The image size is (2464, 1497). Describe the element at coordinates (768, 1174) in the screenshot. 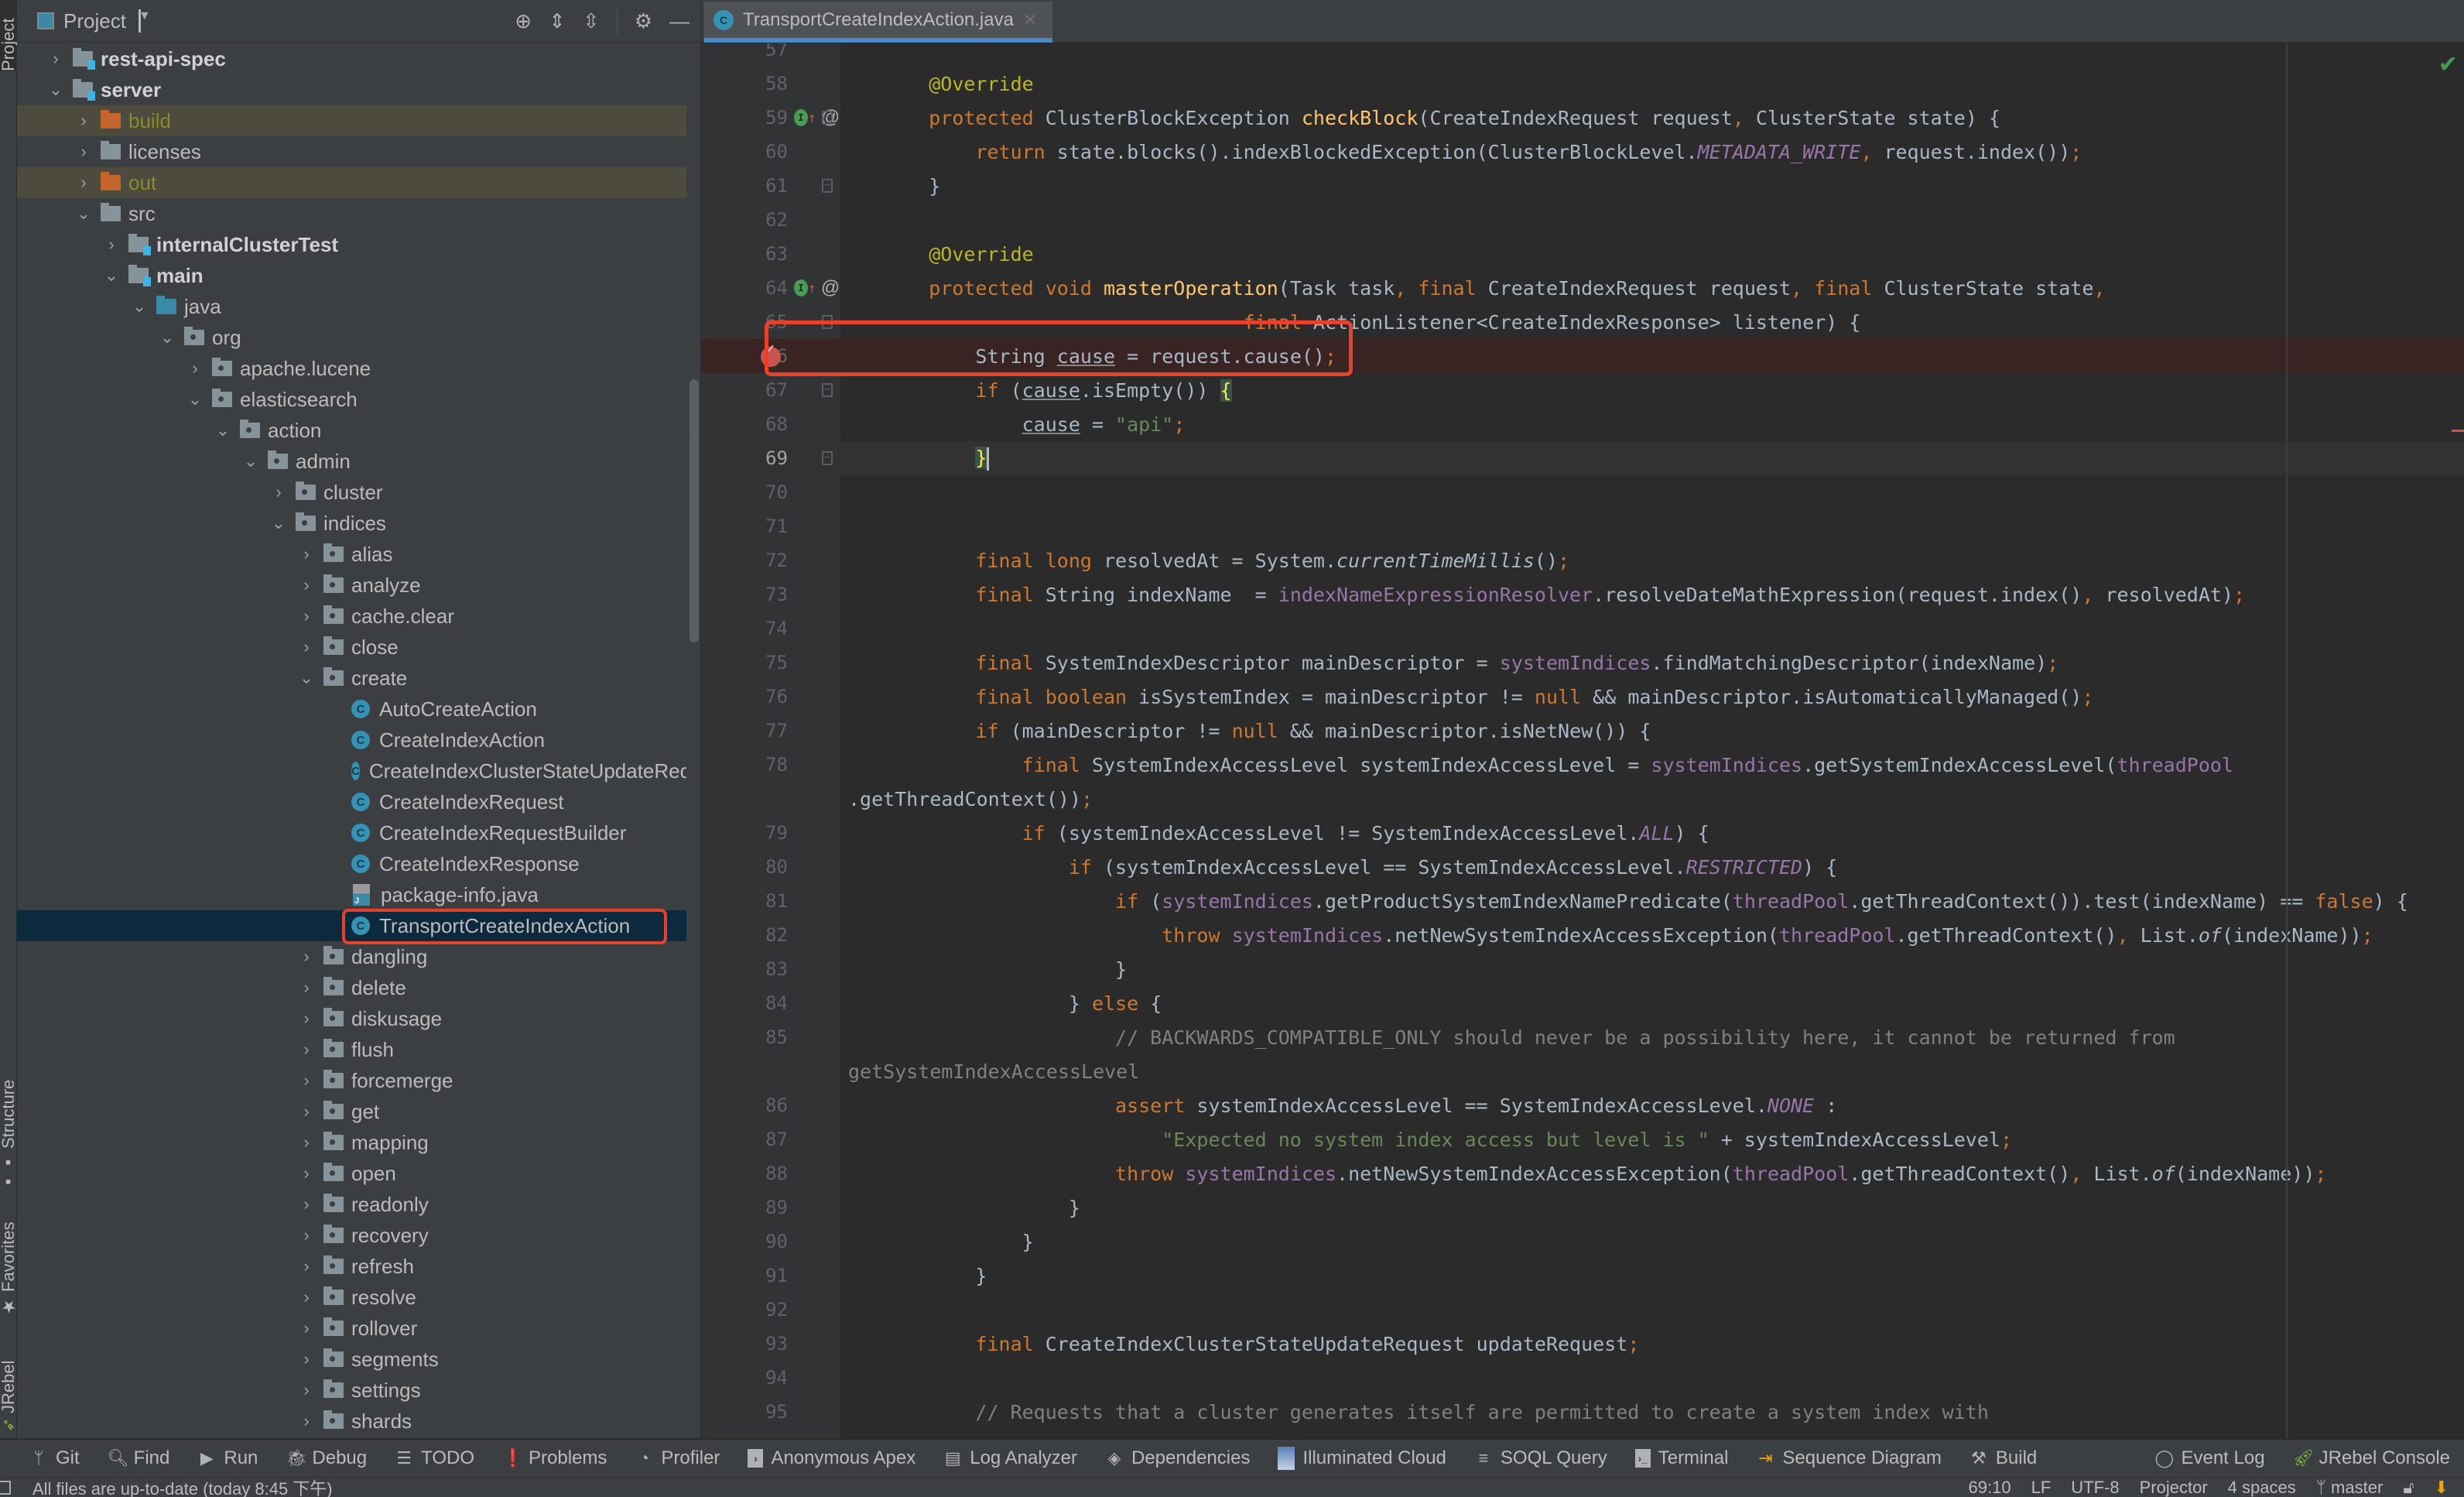

I see `line-number: 88` at that location.